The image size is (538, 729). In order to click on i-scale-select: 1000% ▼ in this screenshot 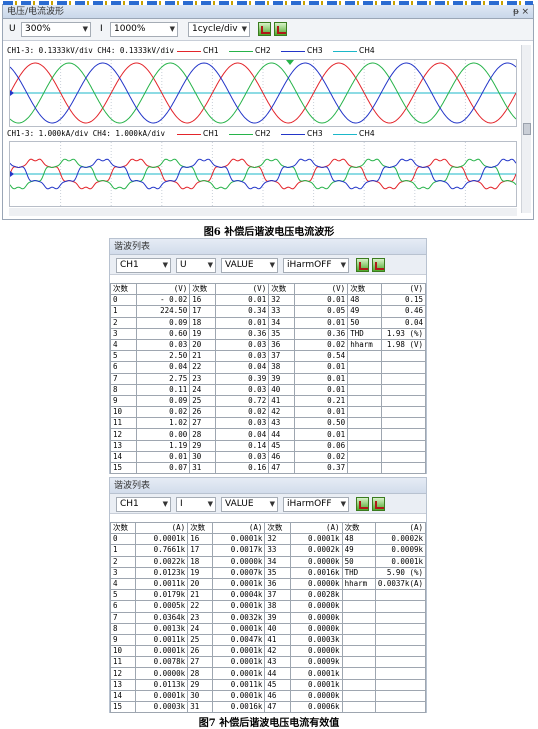, I will do `click(144, 29)`.